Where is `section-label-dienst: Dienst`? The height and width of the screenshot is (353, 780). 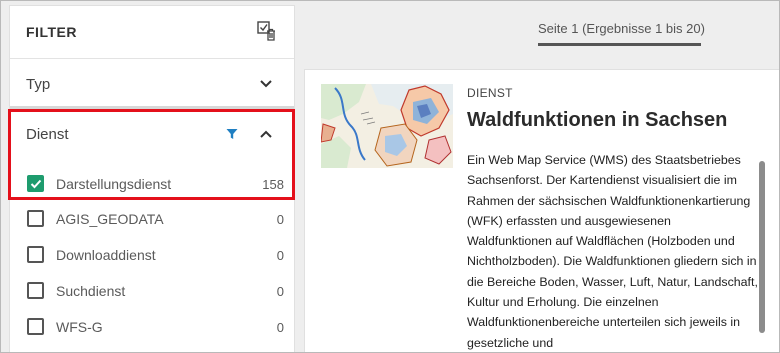
section-label-dienst: Dienst is located at coordinates (47, 134).